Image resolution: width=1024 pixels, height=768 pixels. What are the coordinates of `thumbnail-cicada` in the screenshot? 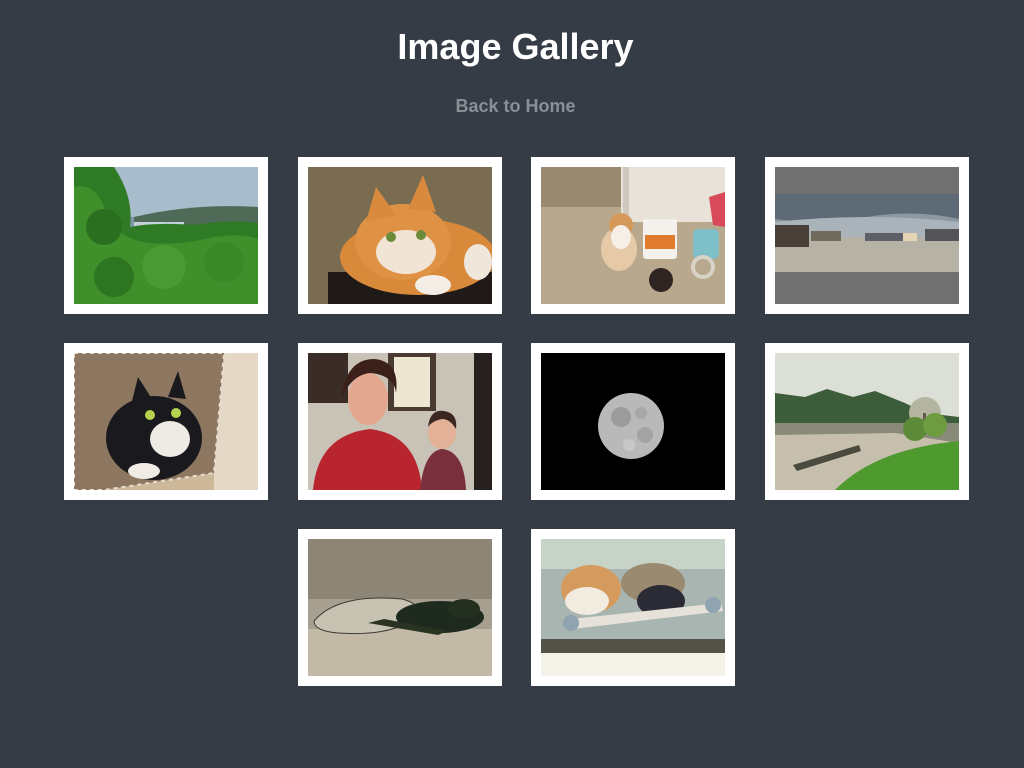 It's located at (400, 607).